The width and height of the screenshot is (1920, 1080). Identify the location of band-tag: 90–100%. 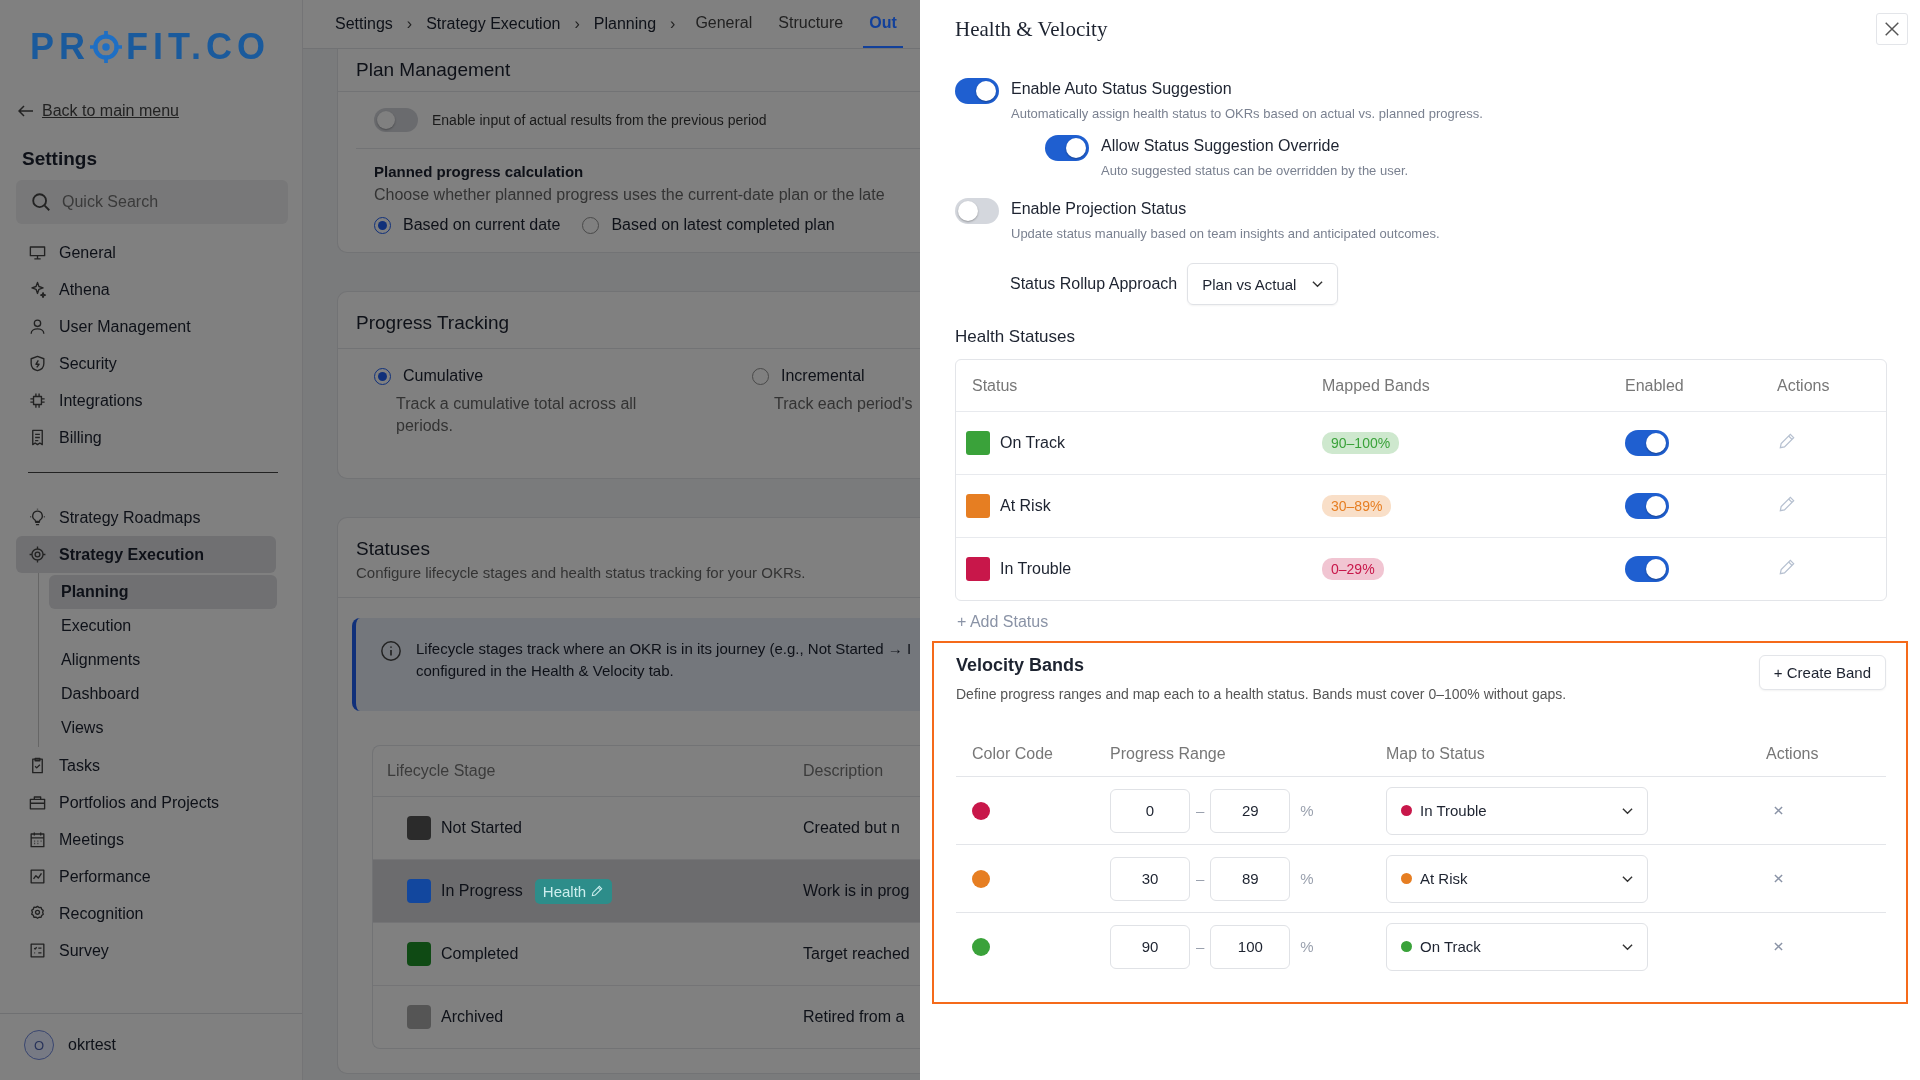
(1361, 443).